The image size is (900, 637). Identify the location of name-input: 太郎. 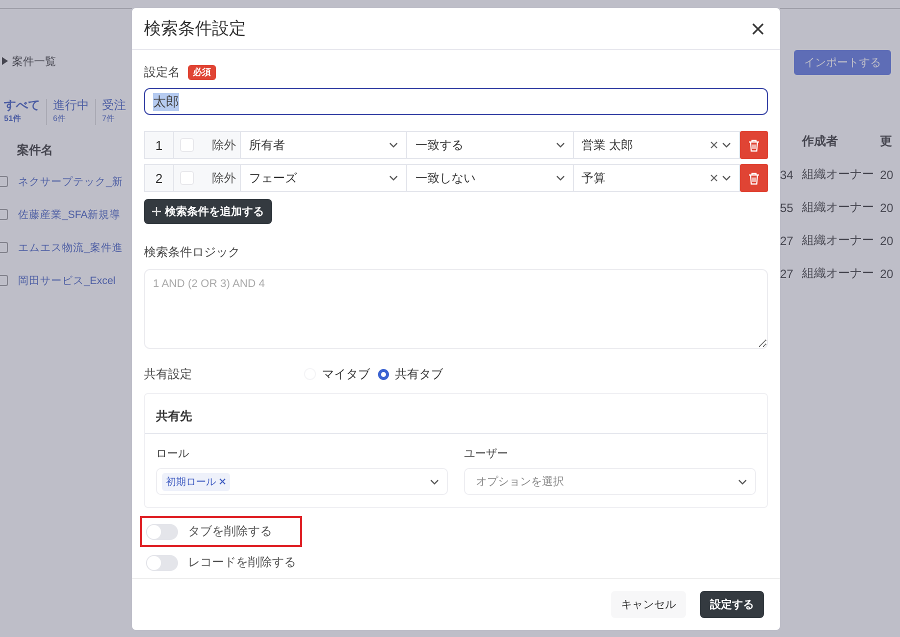
(456, 101).